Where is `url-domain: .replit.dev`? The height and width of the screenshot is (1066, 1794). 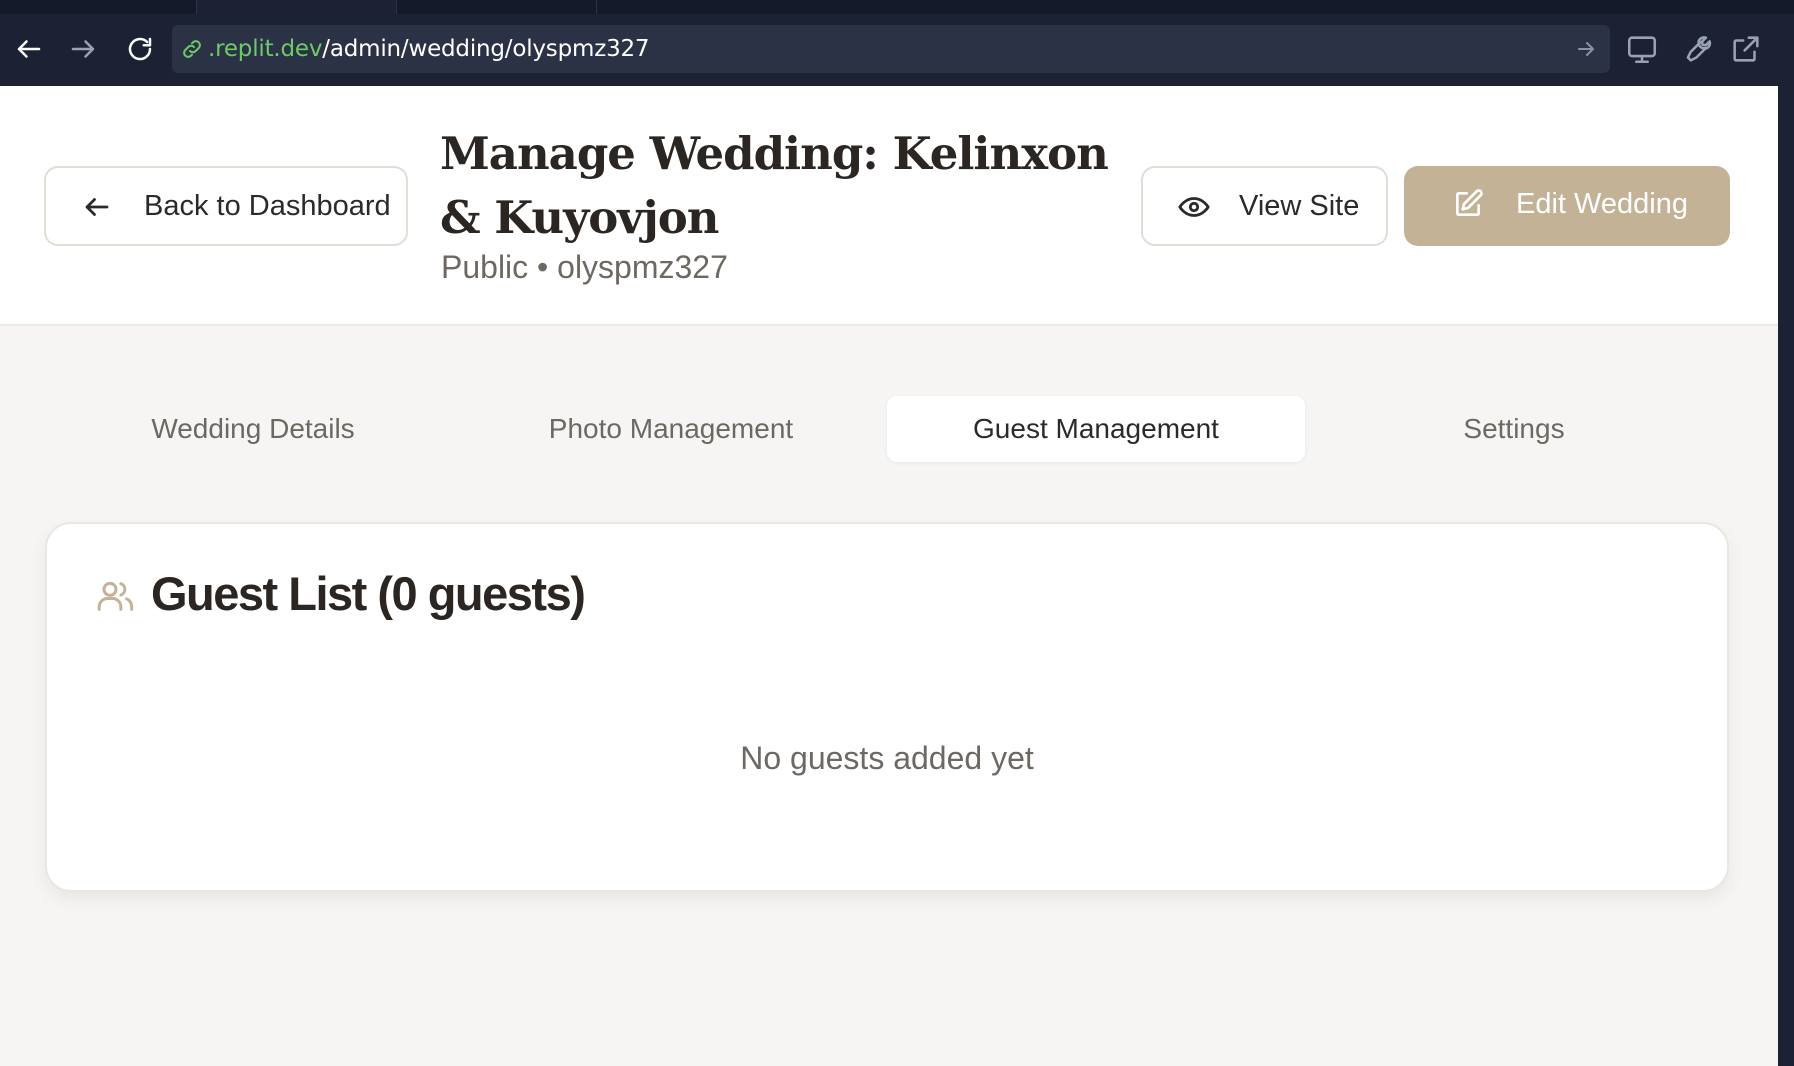 url-domain: .replit.dev is located at coordinates (265, 49).